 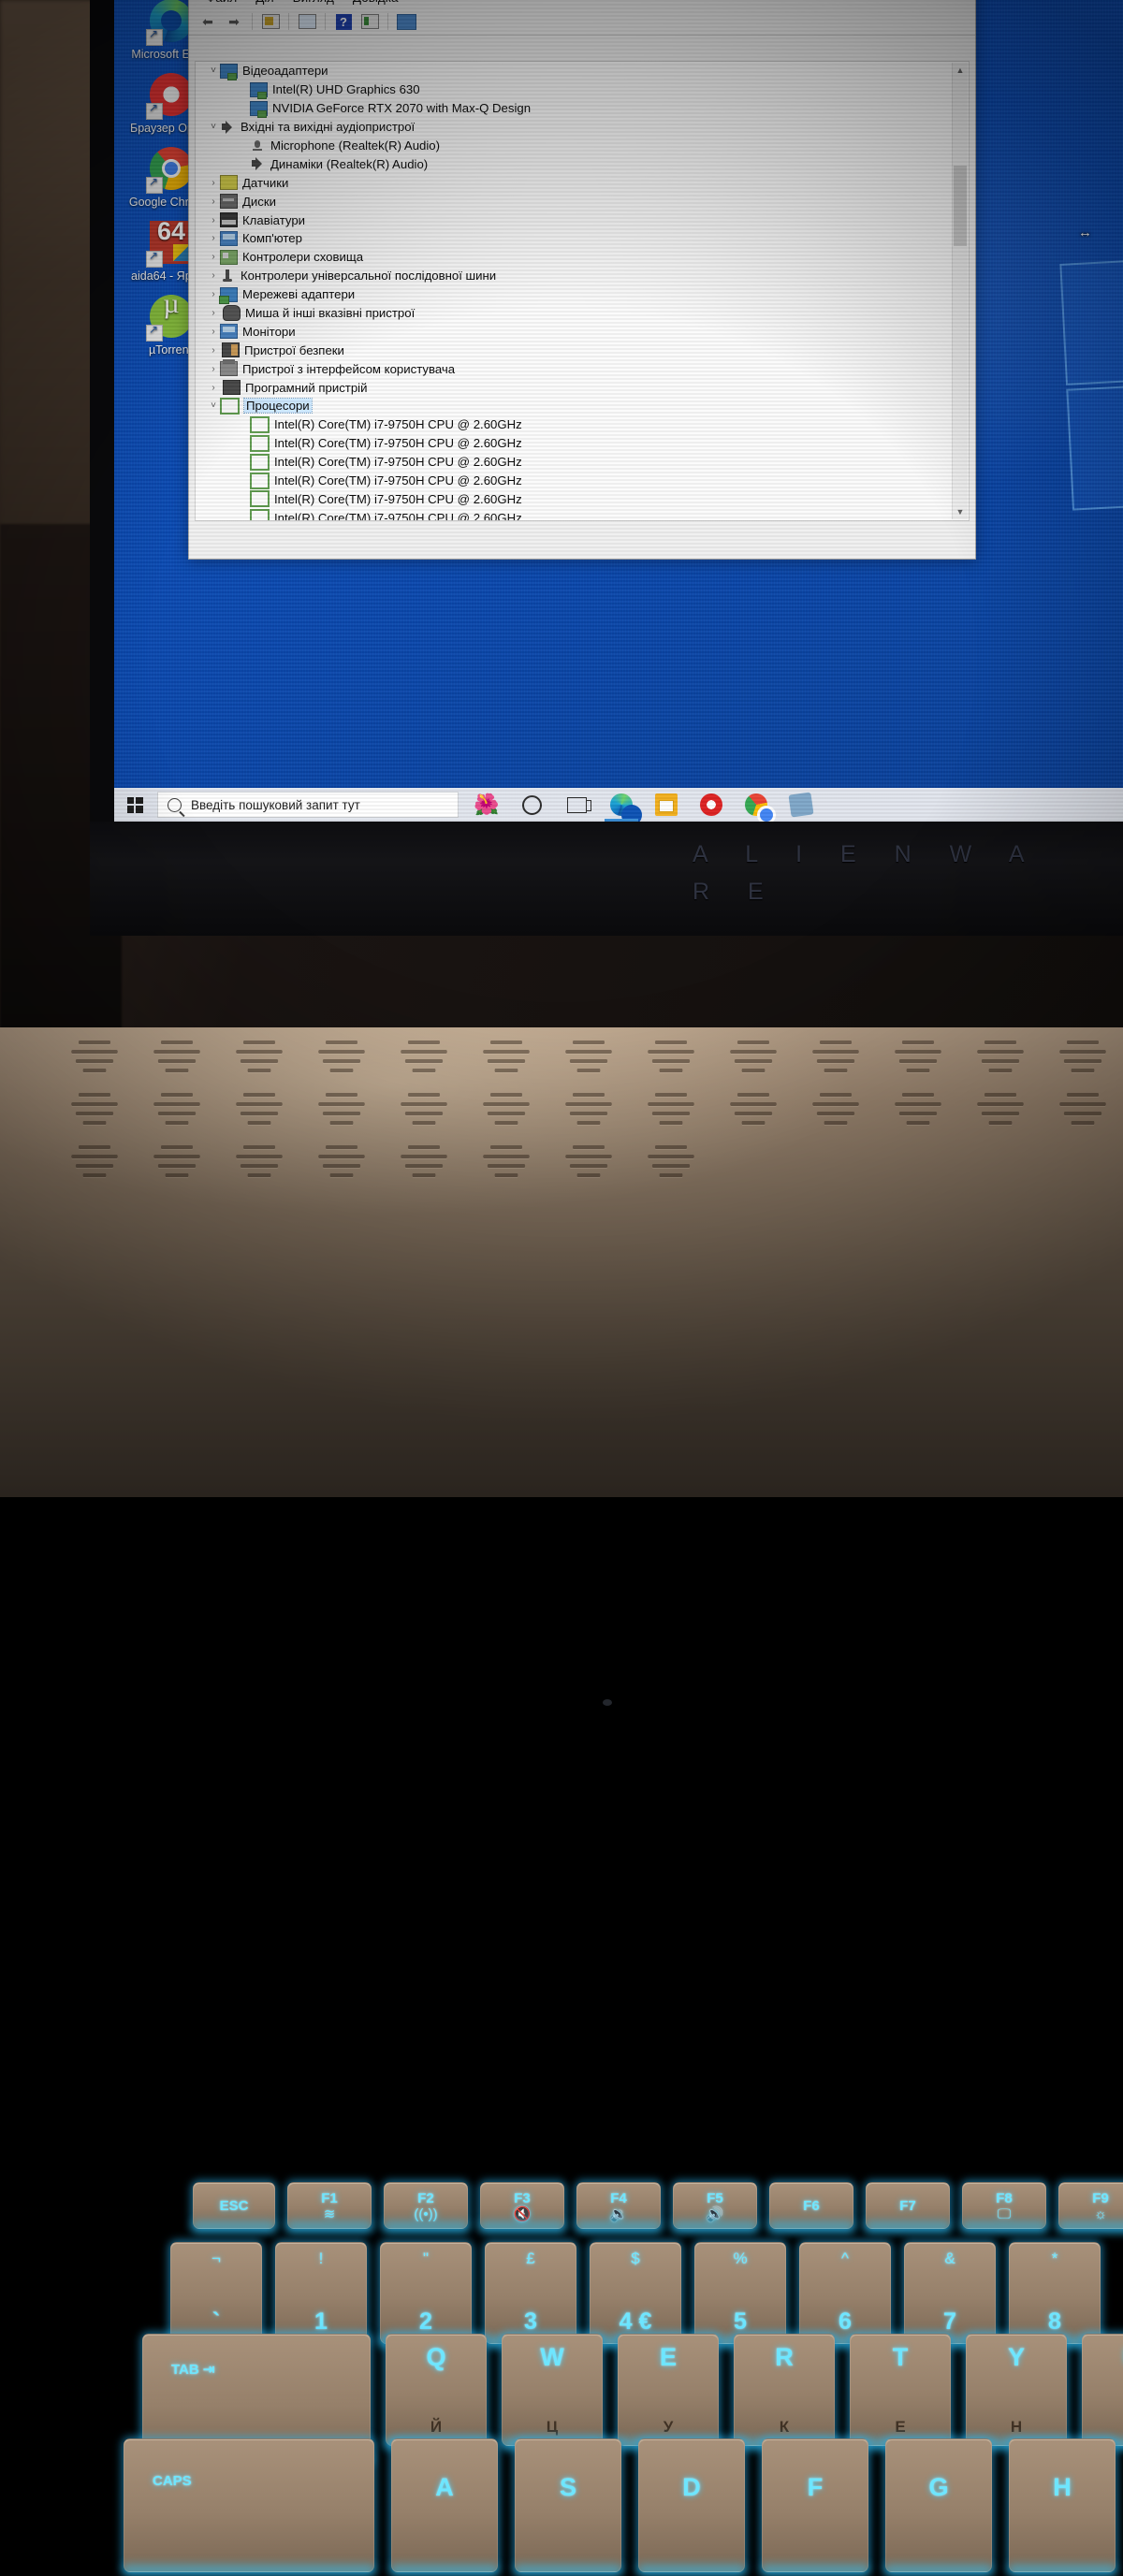 What do you see at coordinates (313, 3) in the screenshot?
I see `menu-item-view: Вигляд` at bounding box center [313, 3].